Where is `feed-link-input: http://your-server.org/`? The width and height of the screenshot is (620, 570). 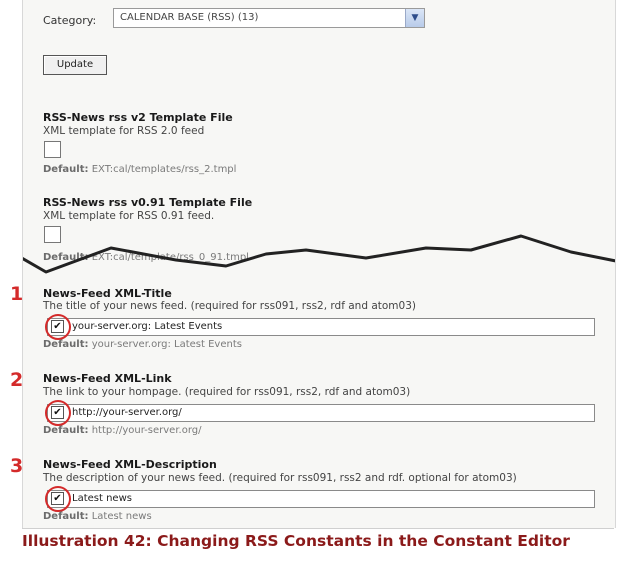
feed-link-input: http://your-server.org/ is located at coordinates (321, 413).